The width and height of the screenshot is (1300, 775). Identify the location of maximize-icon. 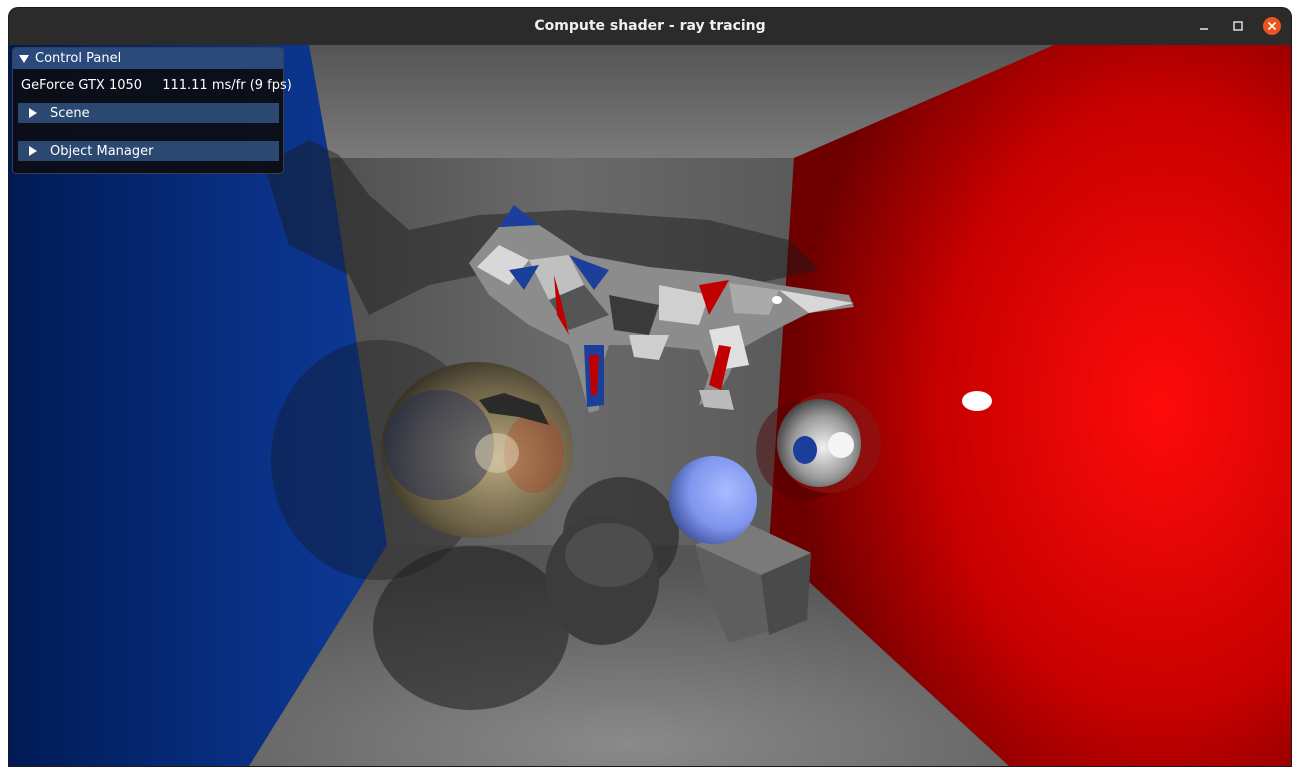
(1238, 26).